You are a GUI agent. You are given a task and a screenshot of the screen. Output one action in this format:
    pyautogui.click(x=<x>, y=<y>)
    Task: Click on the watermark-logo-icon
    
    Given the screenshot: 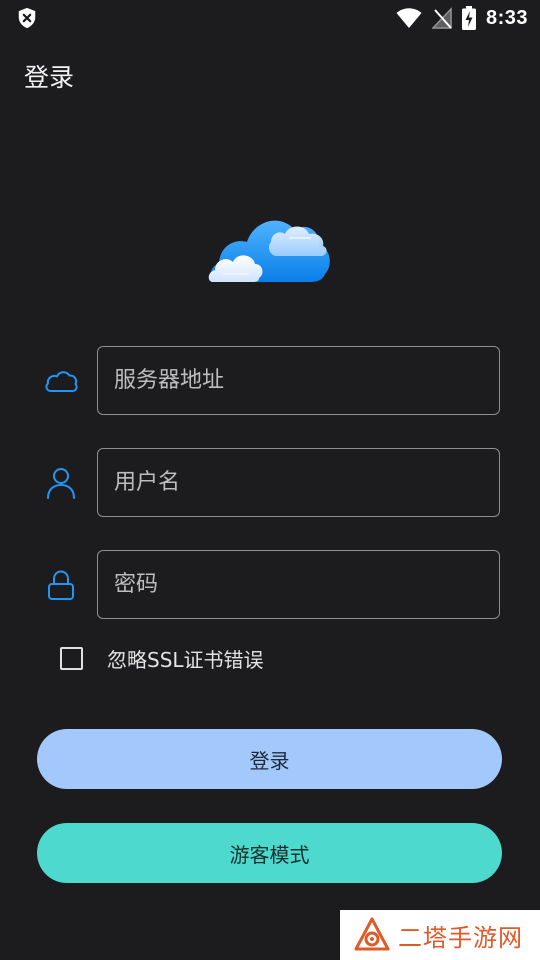 What is the action you would take?
    pyautogui.click(x=372, y=934)
    